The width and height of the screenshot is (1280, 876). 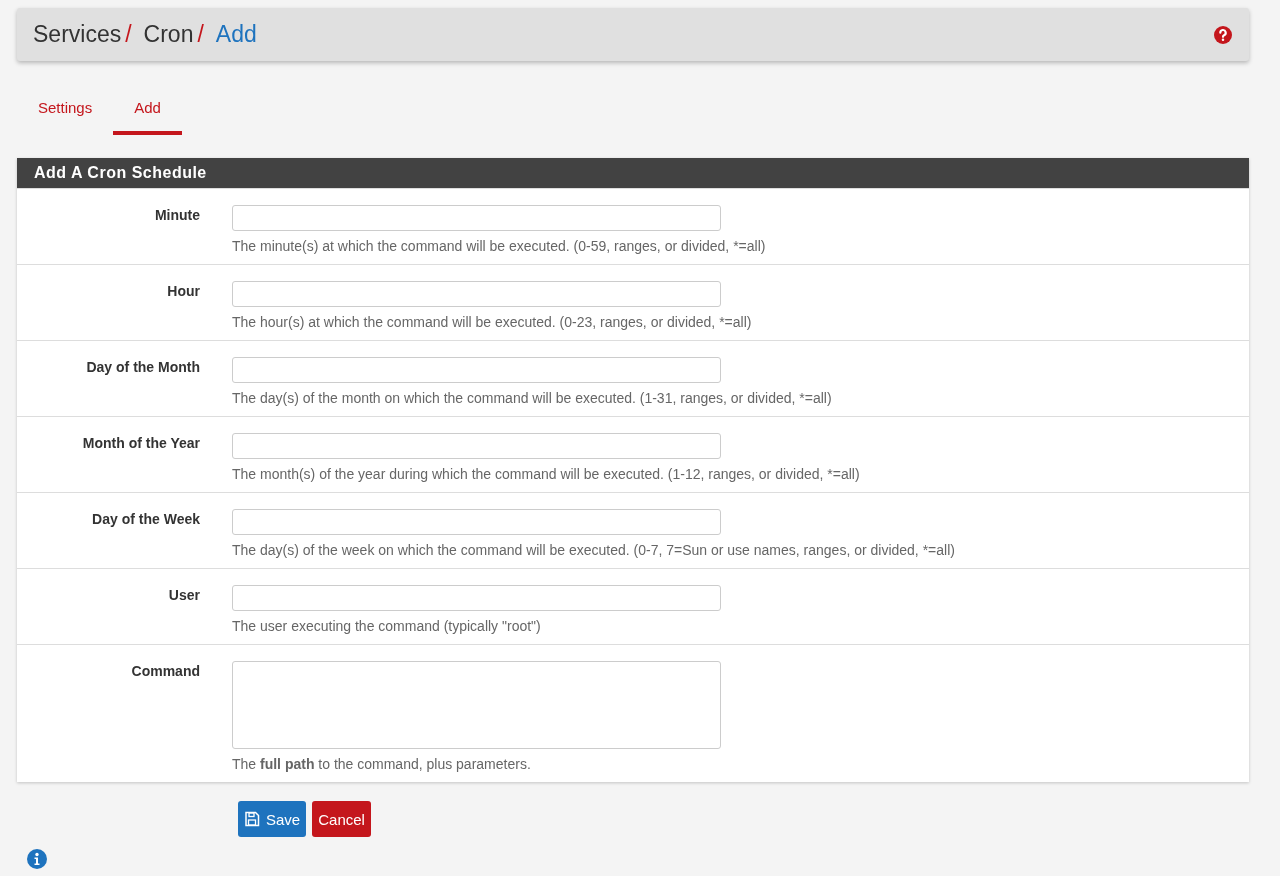 I want to click on info-icon, so click(x=37, y=859).